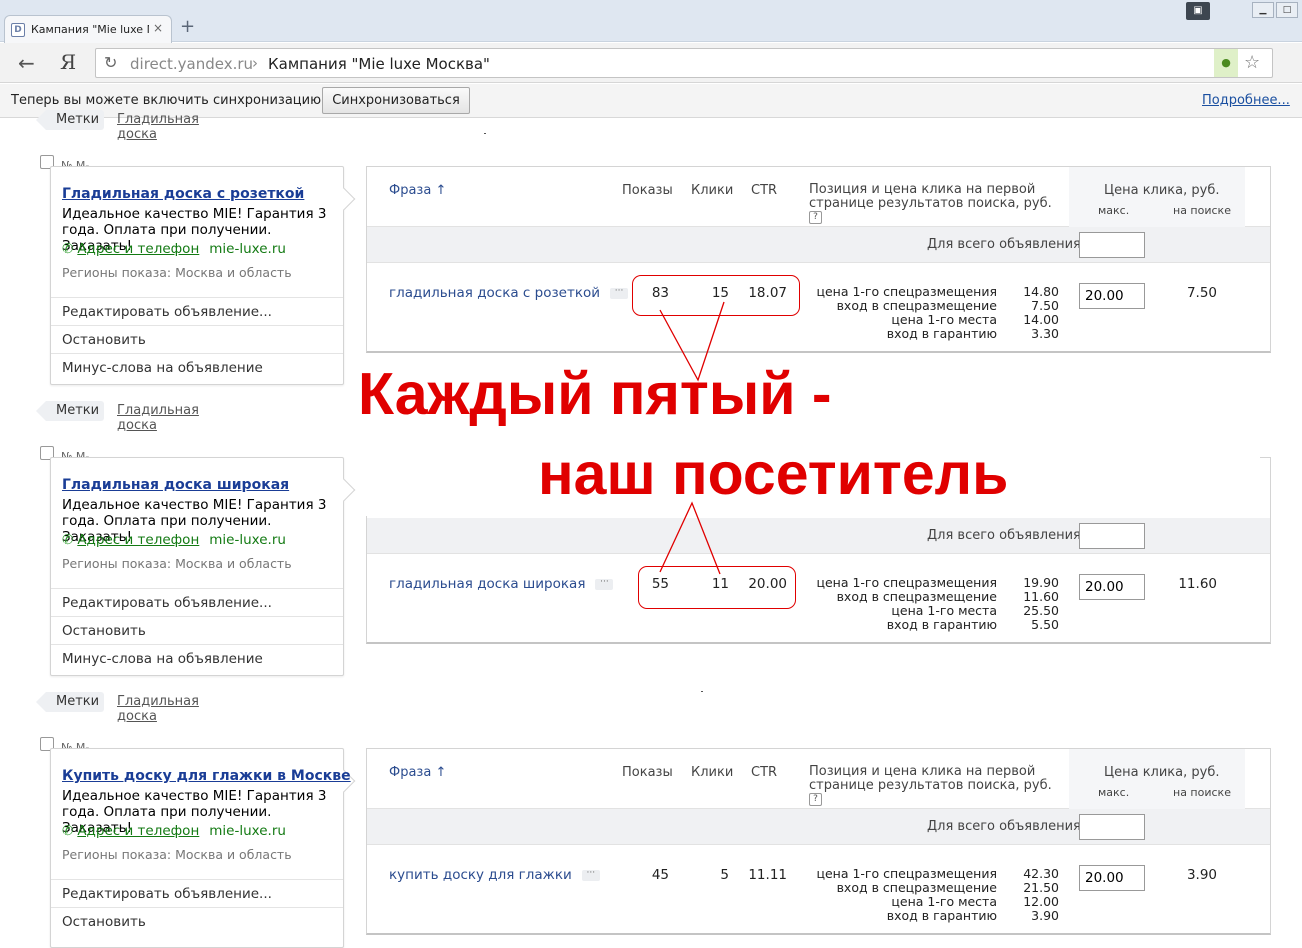 The height and width of the screenshot is (948, 1302). What do you see at coordinates (18, 30) in the screenshot?
I see `favicon-icon: D` at bounding box center [18, 30].